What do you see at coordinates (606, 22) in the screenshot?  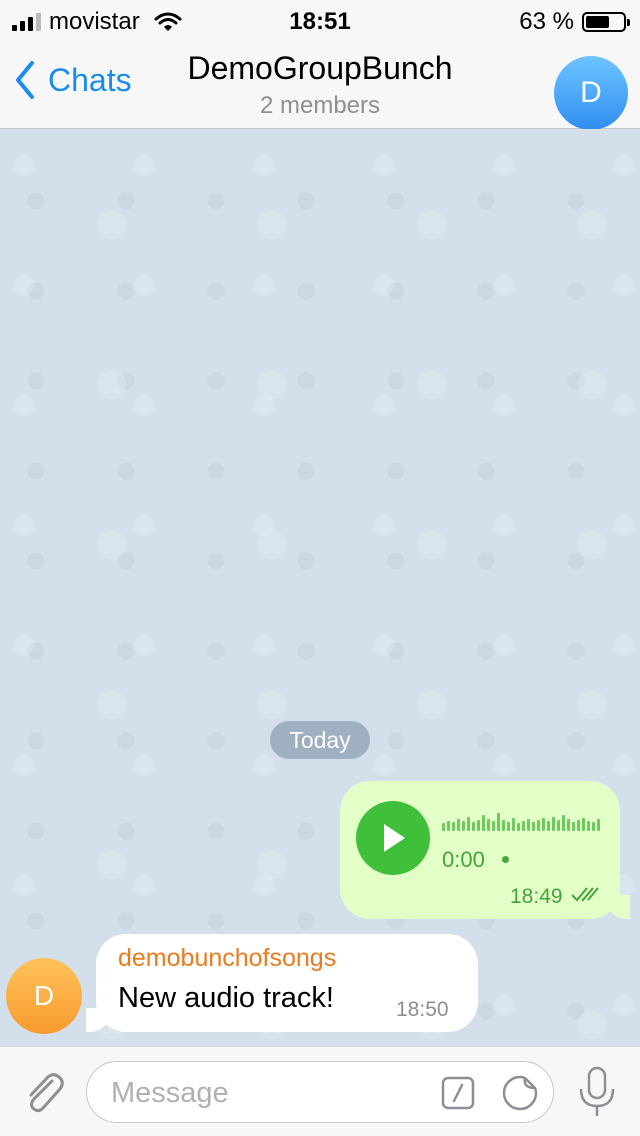 I see `battery-icon` at bounding box center [606, 22].